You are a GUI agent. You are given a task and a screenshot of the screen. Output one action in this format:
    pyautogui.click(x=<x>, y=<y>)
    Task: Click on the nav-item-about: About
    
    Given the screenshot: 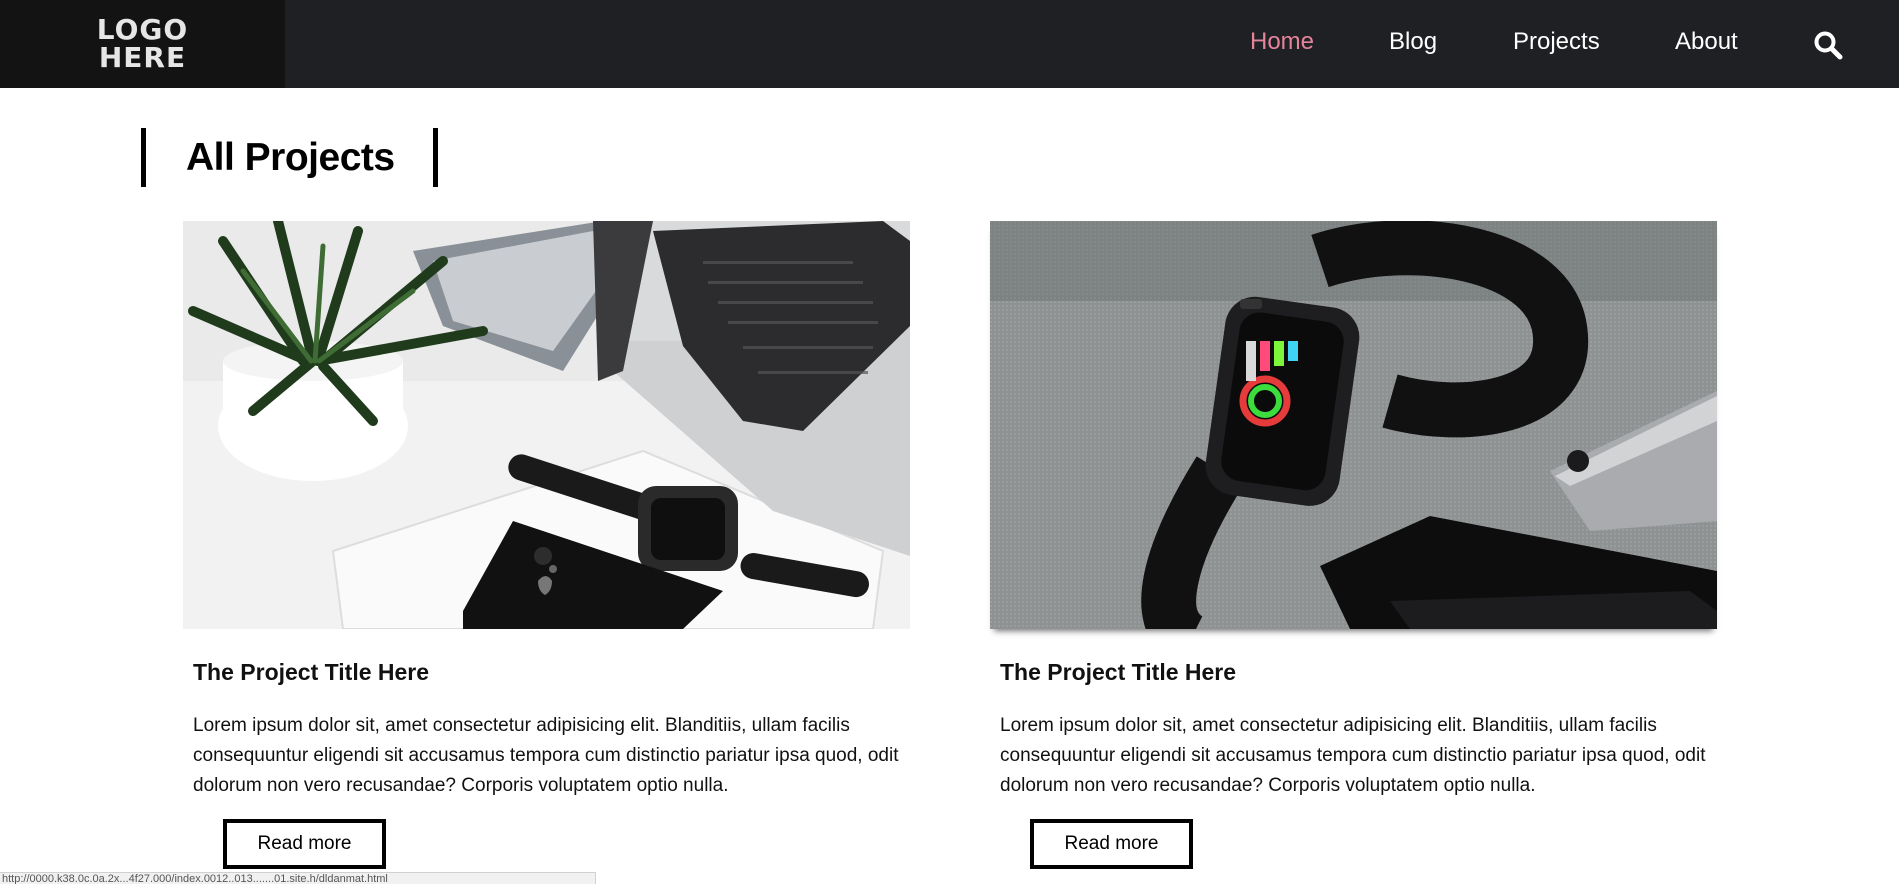 What is the action you would take?
    pyautogui.click(x=1706, y=42)
    